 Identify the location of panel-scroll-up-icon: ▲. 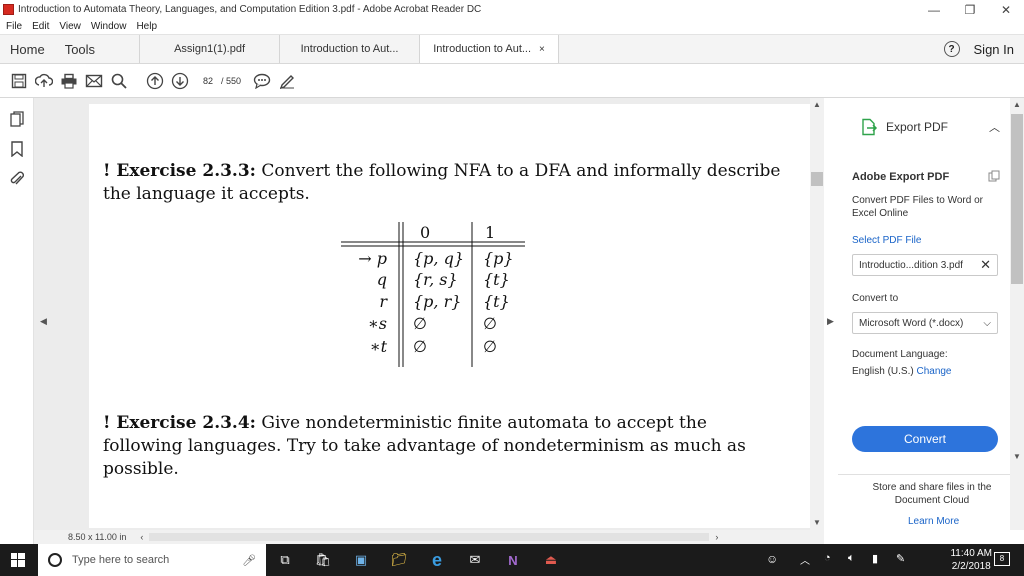
(1017, 104).